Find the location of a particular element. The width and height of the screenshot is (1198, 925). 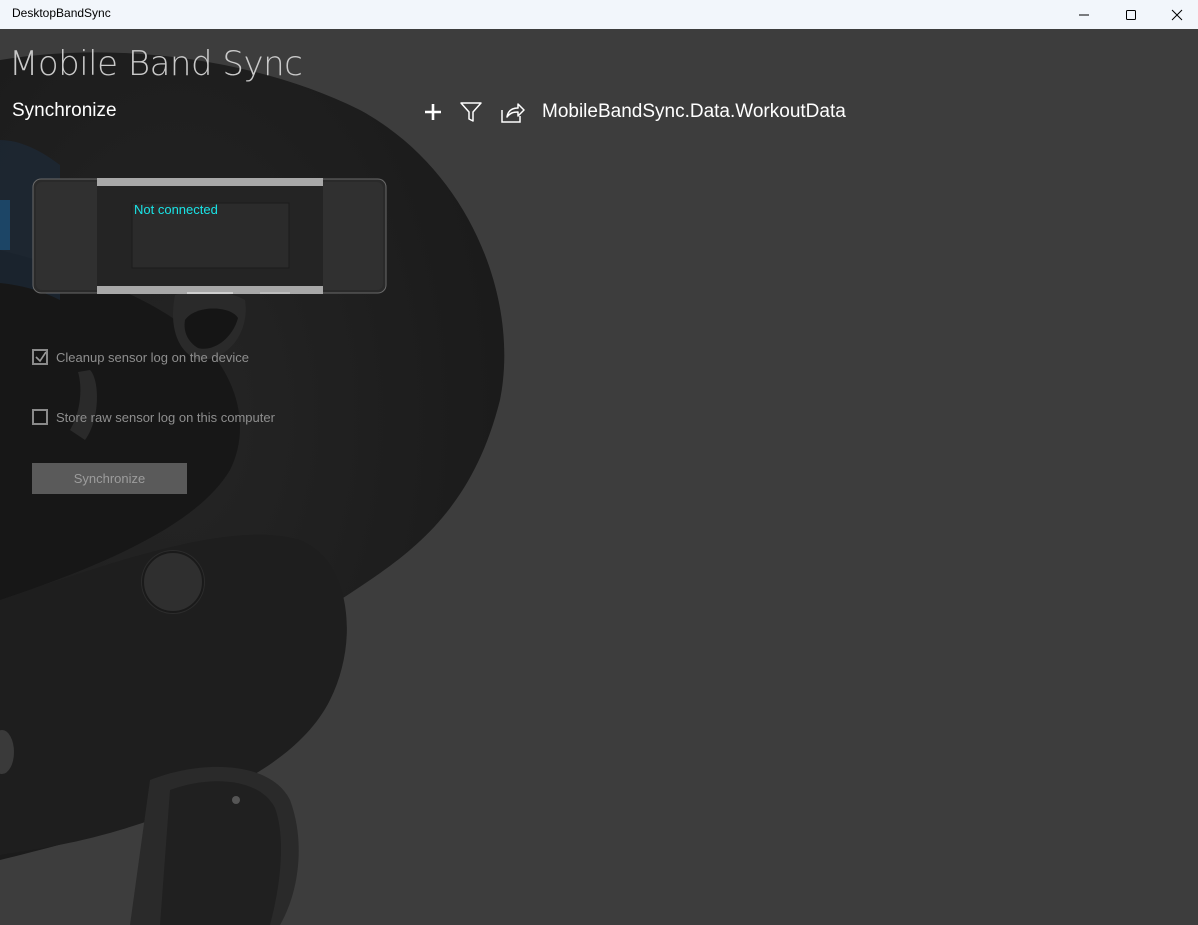

checkmark-icon is located at coordinates (40, 357).